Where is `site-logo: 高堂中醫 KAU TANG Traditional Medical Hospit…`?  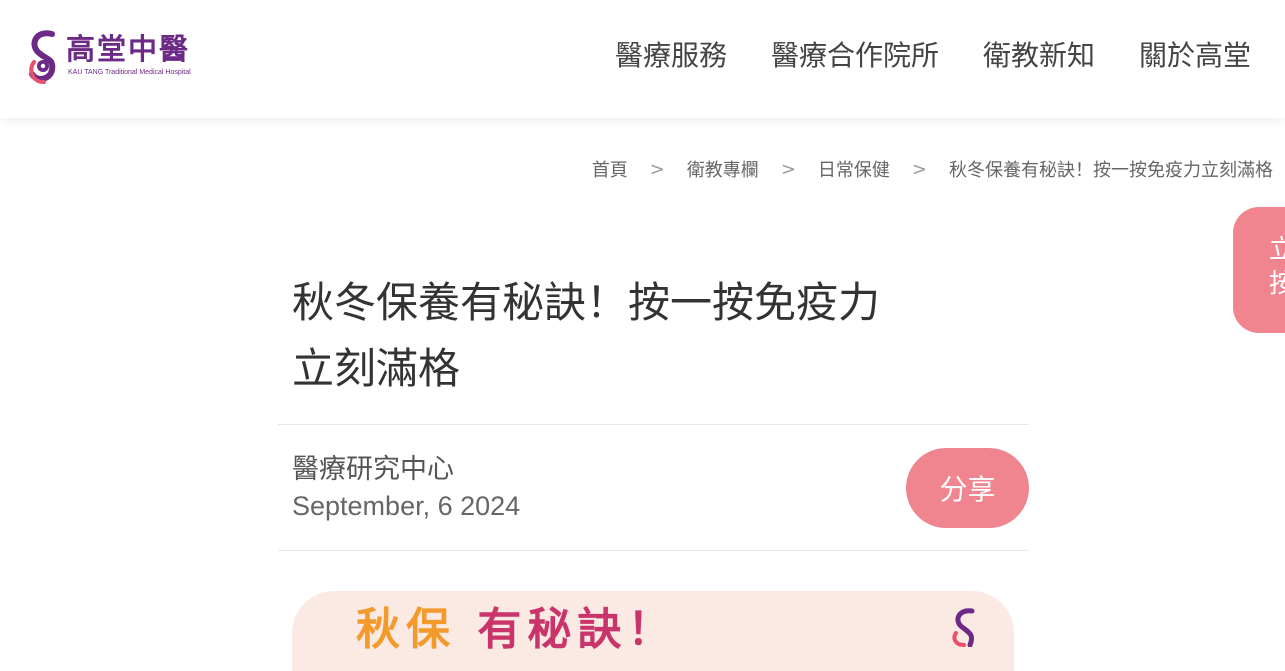 site-logo: 高堂中醫 KAU TANG Traditional Medical Hospit… is located at coordinates (113, 57).